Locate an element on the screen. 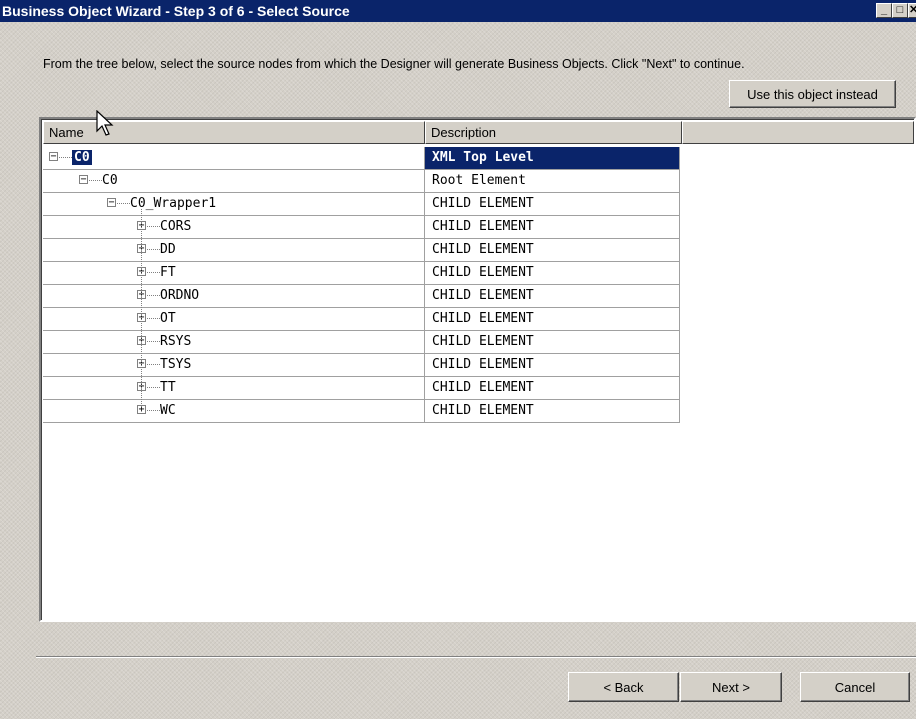 This screenshot has height=719, width=916. tree-row-name-cell: + RSYS is located at coordinates (234, 342).